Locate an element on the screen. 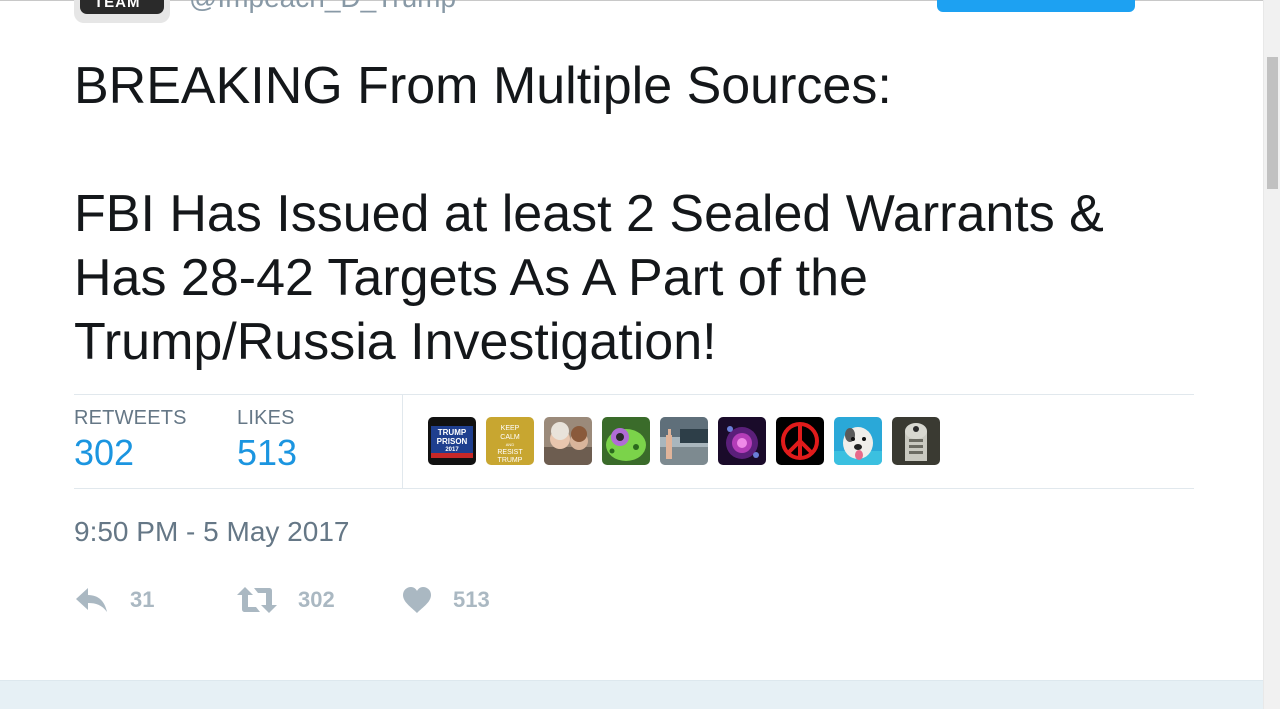 Image resolution: width=1280 pixels, height=709 pixels. avatar-photo-street is located at coordinates (684, 441).